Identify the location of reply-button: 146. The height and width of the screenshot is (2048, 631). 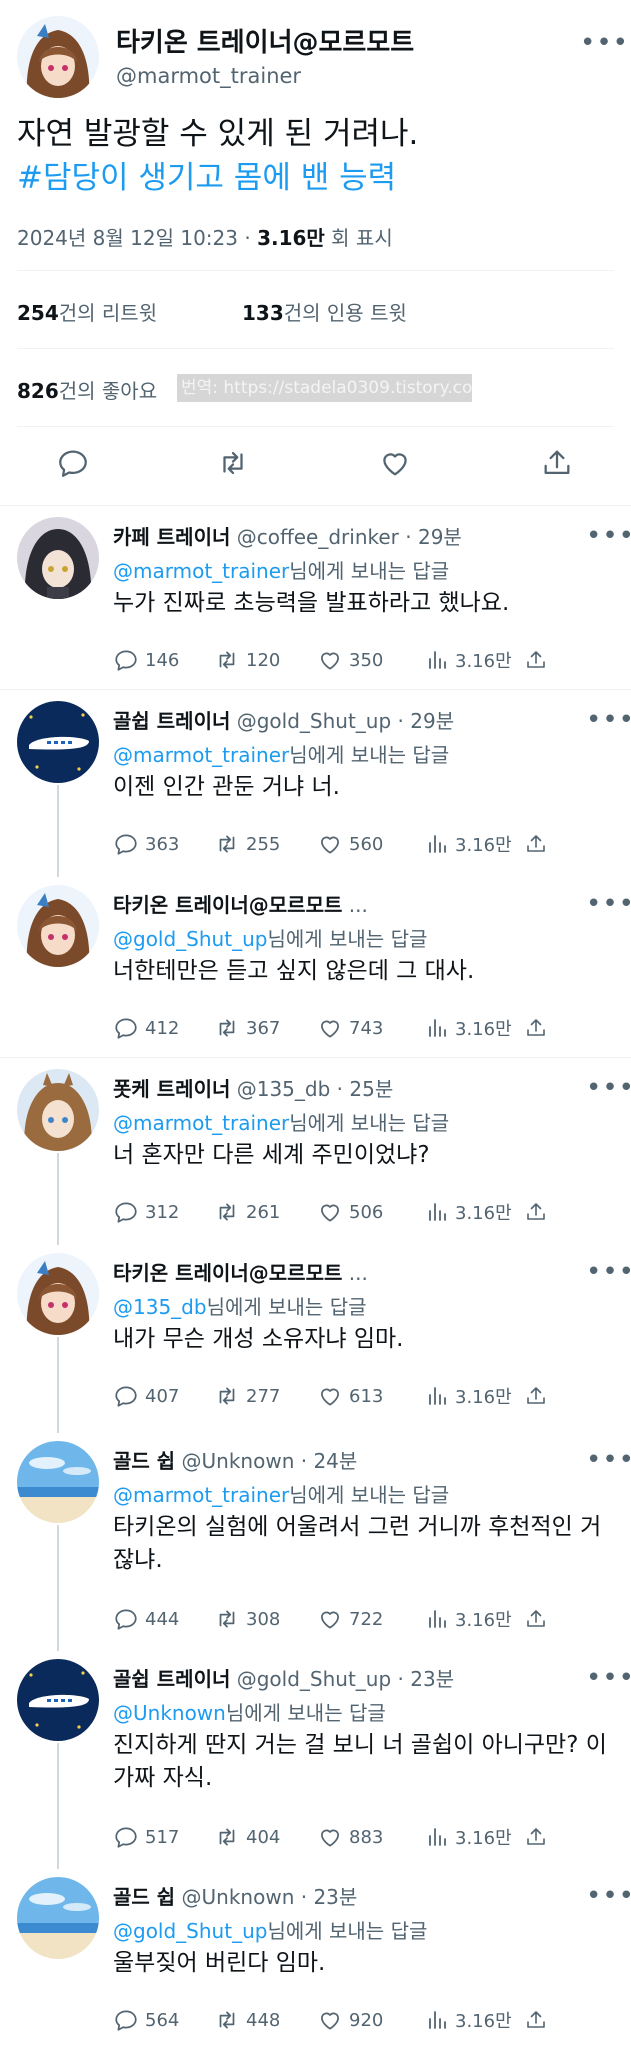
(146, 660).